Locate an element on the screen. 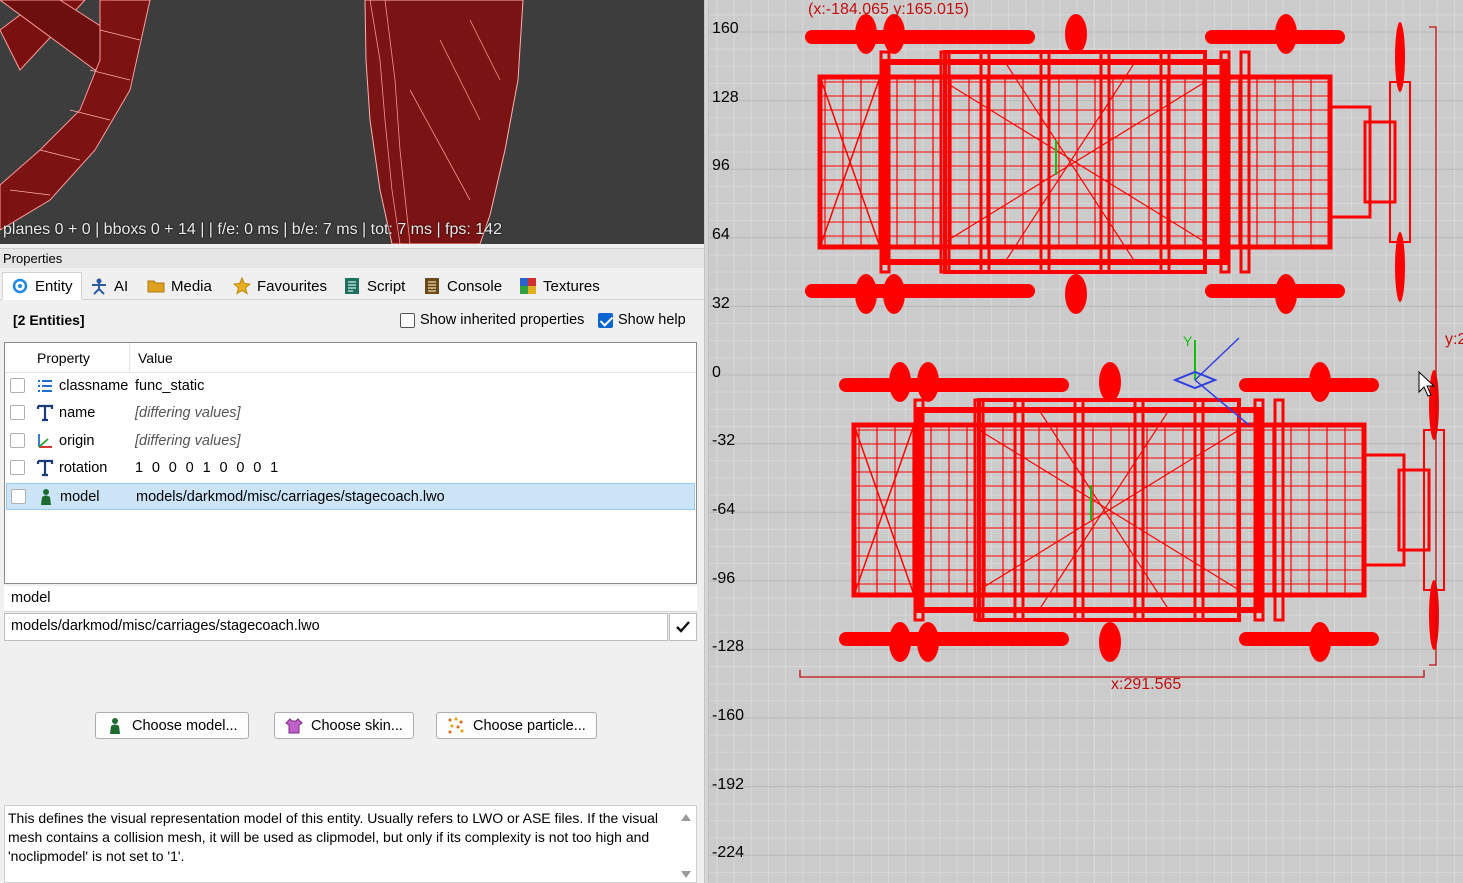 This screenshot has height=883, width=1463. tab-console-label: Console is located at coordinates (475, 286).